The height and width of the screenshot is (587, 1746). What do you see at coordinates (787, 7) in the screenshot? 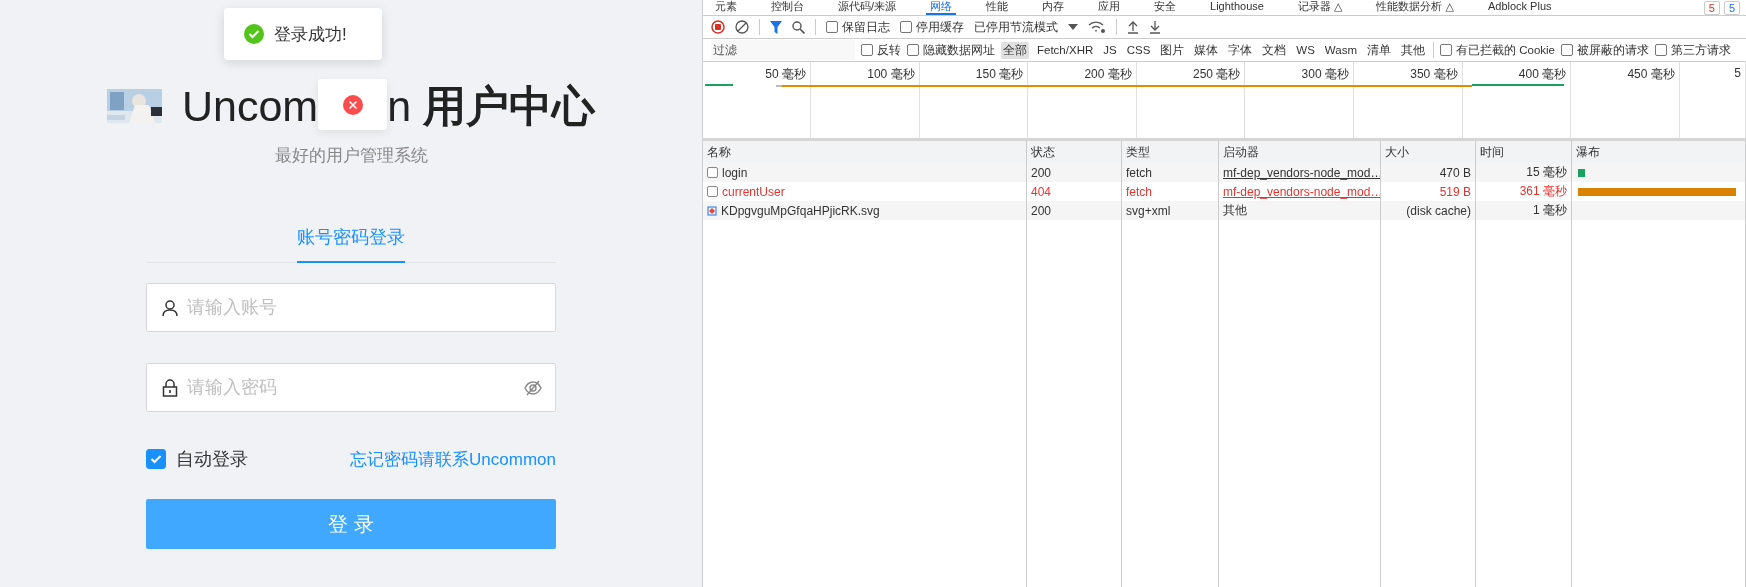
I see `devtools-tab: 控制台` at bounding box center [787, 7].